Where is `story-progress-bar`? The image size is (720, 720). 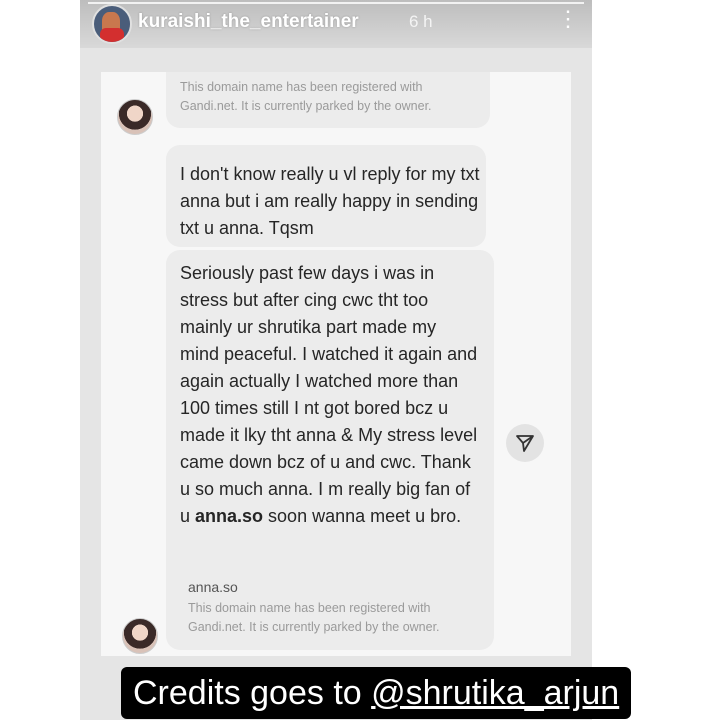
story-progress-bar is located at coordinates (336, 3).